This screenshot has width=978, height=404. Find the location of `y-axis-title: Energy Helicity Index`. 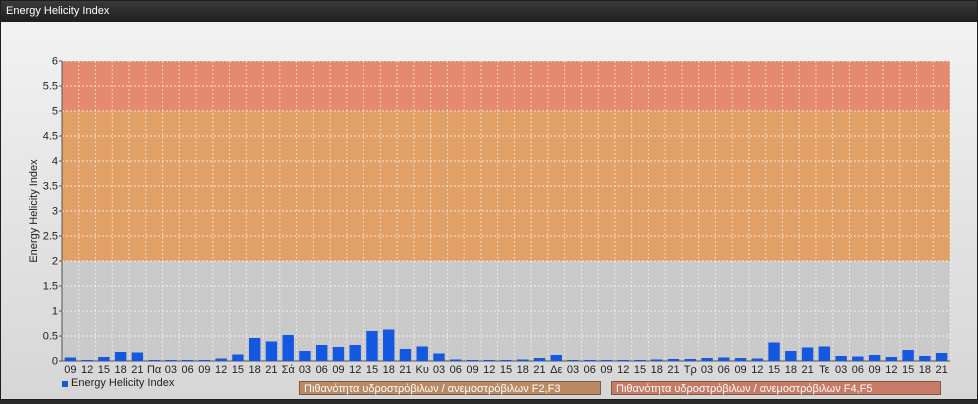

y-axis-title: Energy Helicity Index is located at coordinates (34, 211).